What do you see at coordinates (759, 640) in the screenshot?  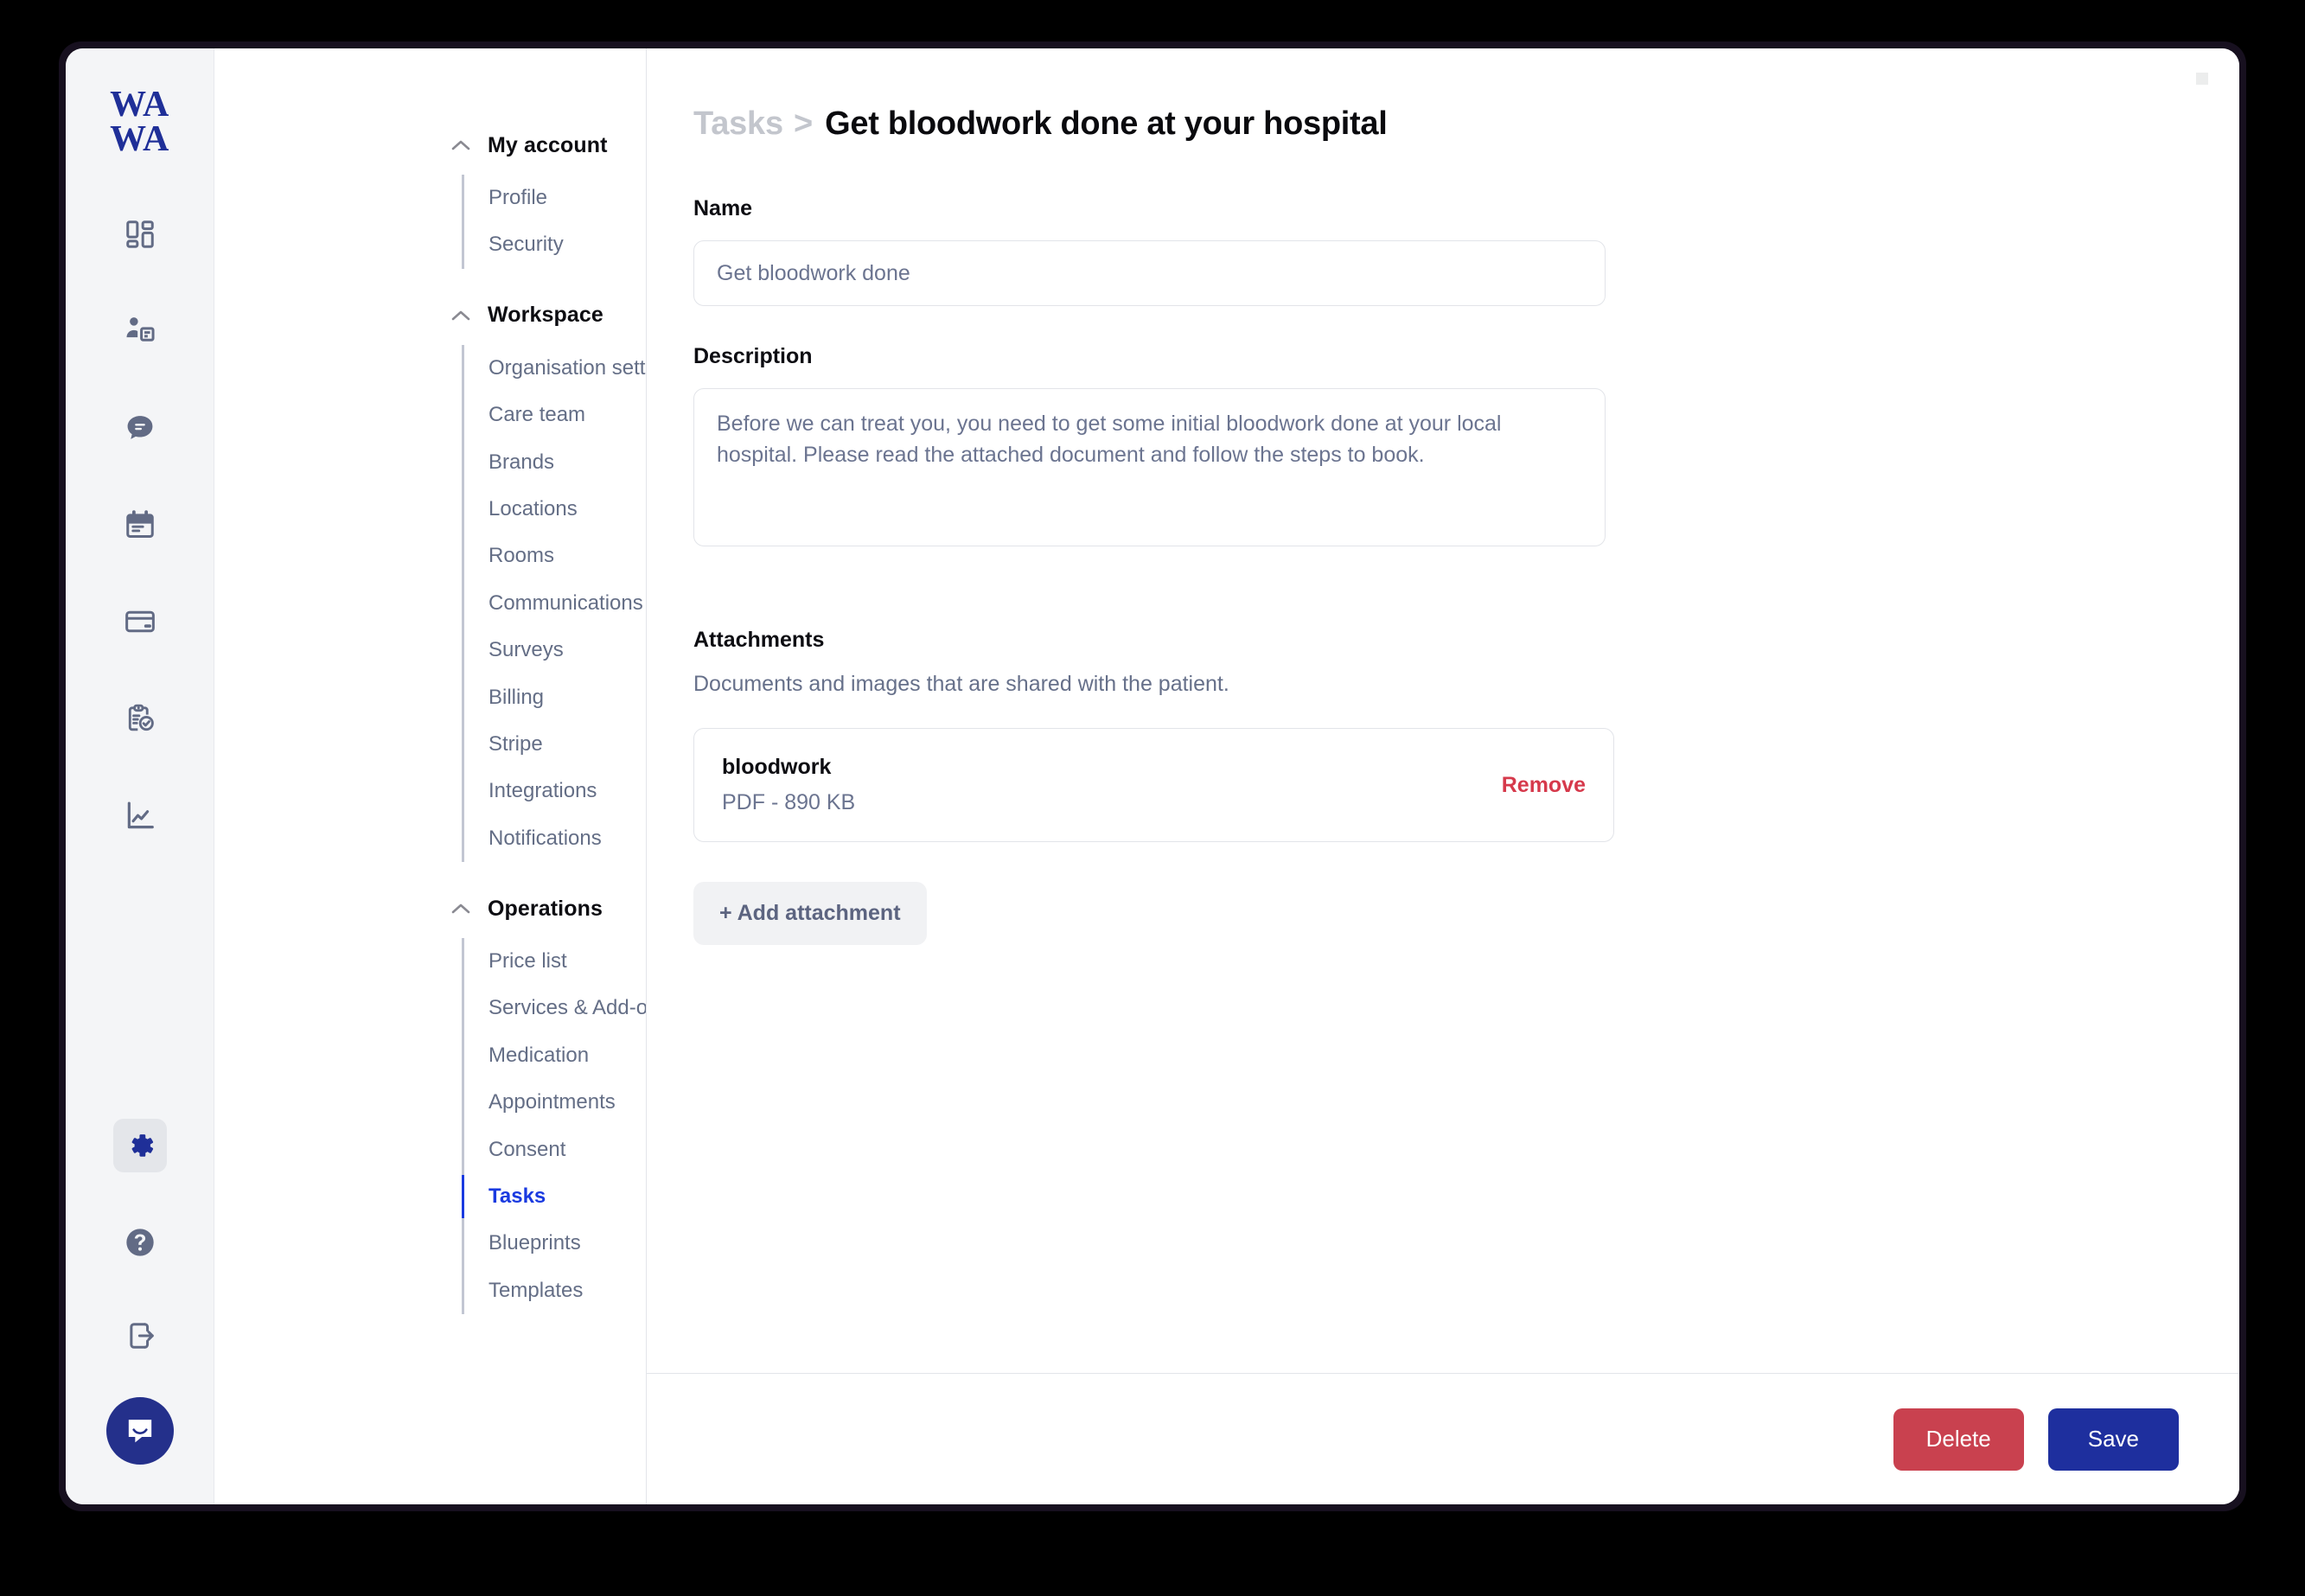 I see `attachments-section-label: Attachments` at bounding box center [759, 640].